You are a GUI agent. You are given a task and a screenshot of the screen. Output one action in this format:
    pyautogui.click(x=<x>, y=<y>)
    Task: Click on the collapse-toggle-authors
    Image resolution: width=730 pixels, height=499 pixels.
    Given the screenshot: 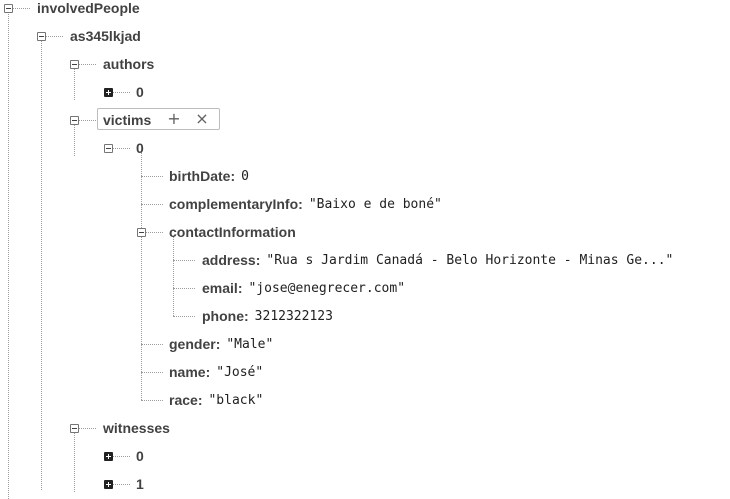 What is the action you would take?
    pyautogui.click(x=74, y=64)
    